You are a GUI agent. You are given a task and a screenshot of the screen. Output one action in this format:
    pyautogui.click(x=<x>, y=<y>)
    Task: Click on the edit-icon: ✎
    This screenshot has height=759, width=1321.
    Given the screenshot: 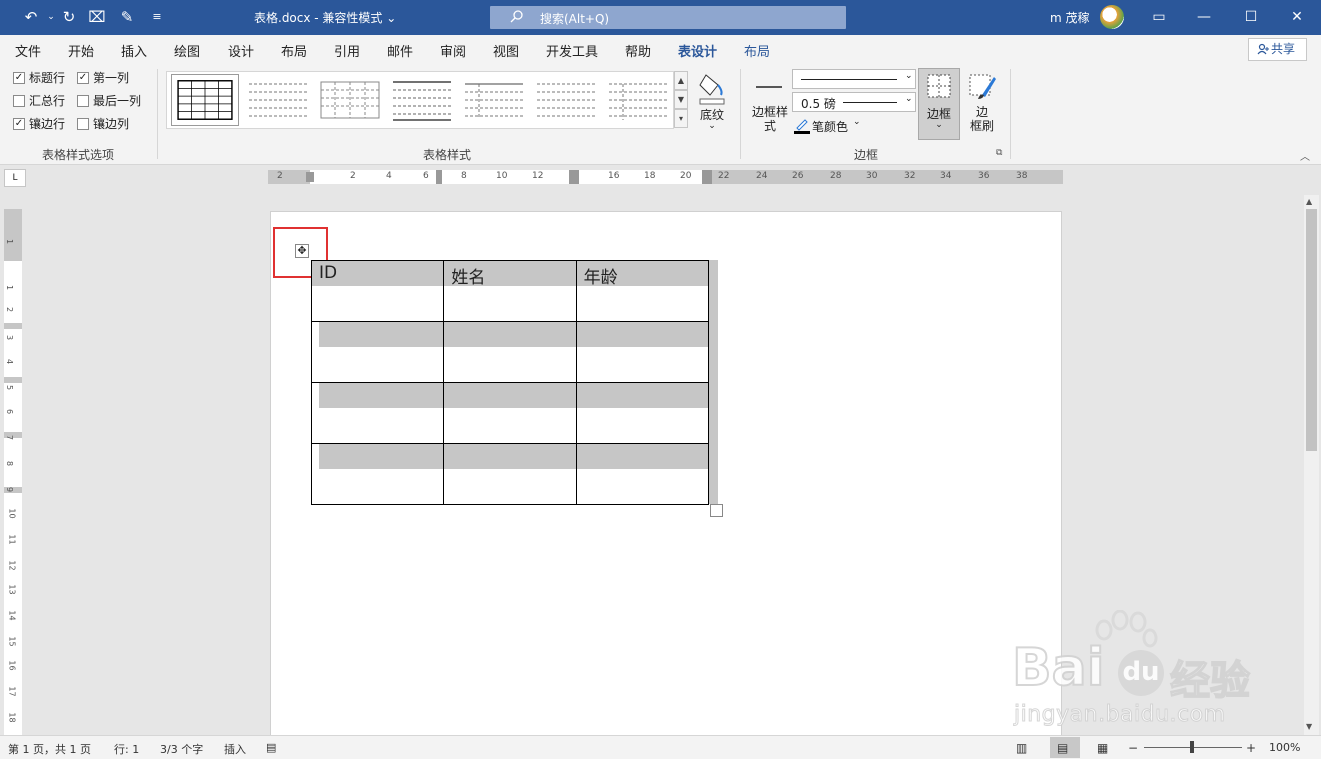 What is the action you would take?
    pyautogui.click(x=127, y=17)
    